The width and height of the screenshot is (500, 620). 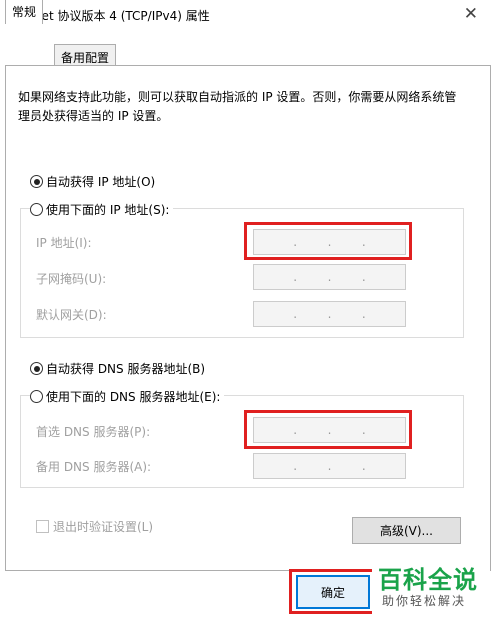 I want to click on radio-manual-dns-indicator, so click(x=36, y=396).